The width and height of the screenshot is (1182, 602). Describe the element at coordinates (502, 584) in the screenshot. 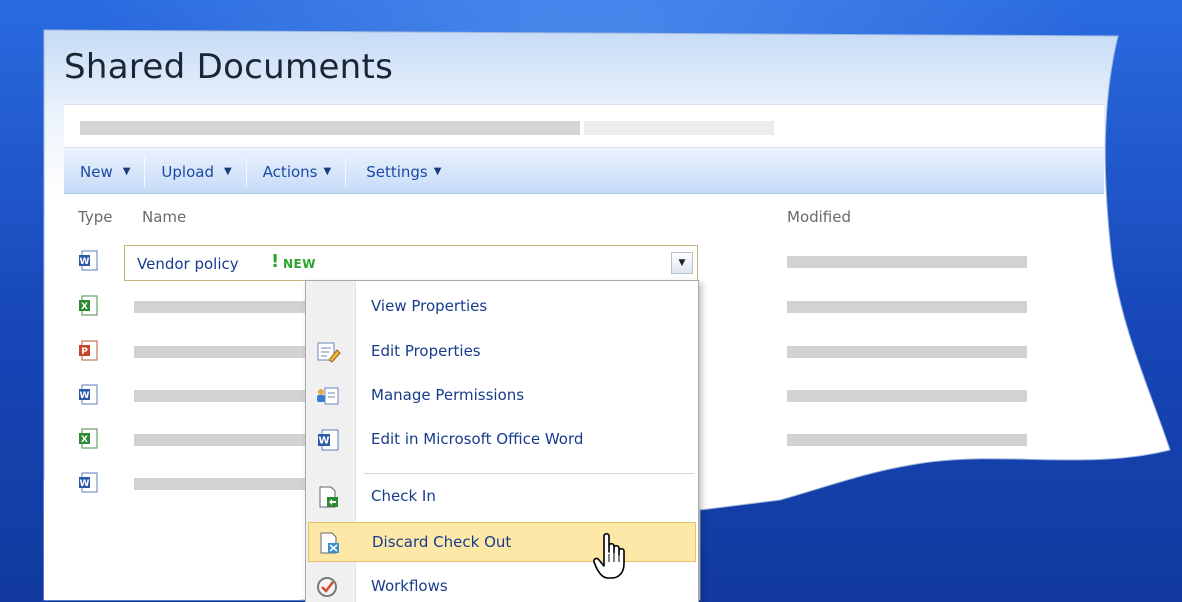

I see `menu-item-workflows: Workflows` at that location.